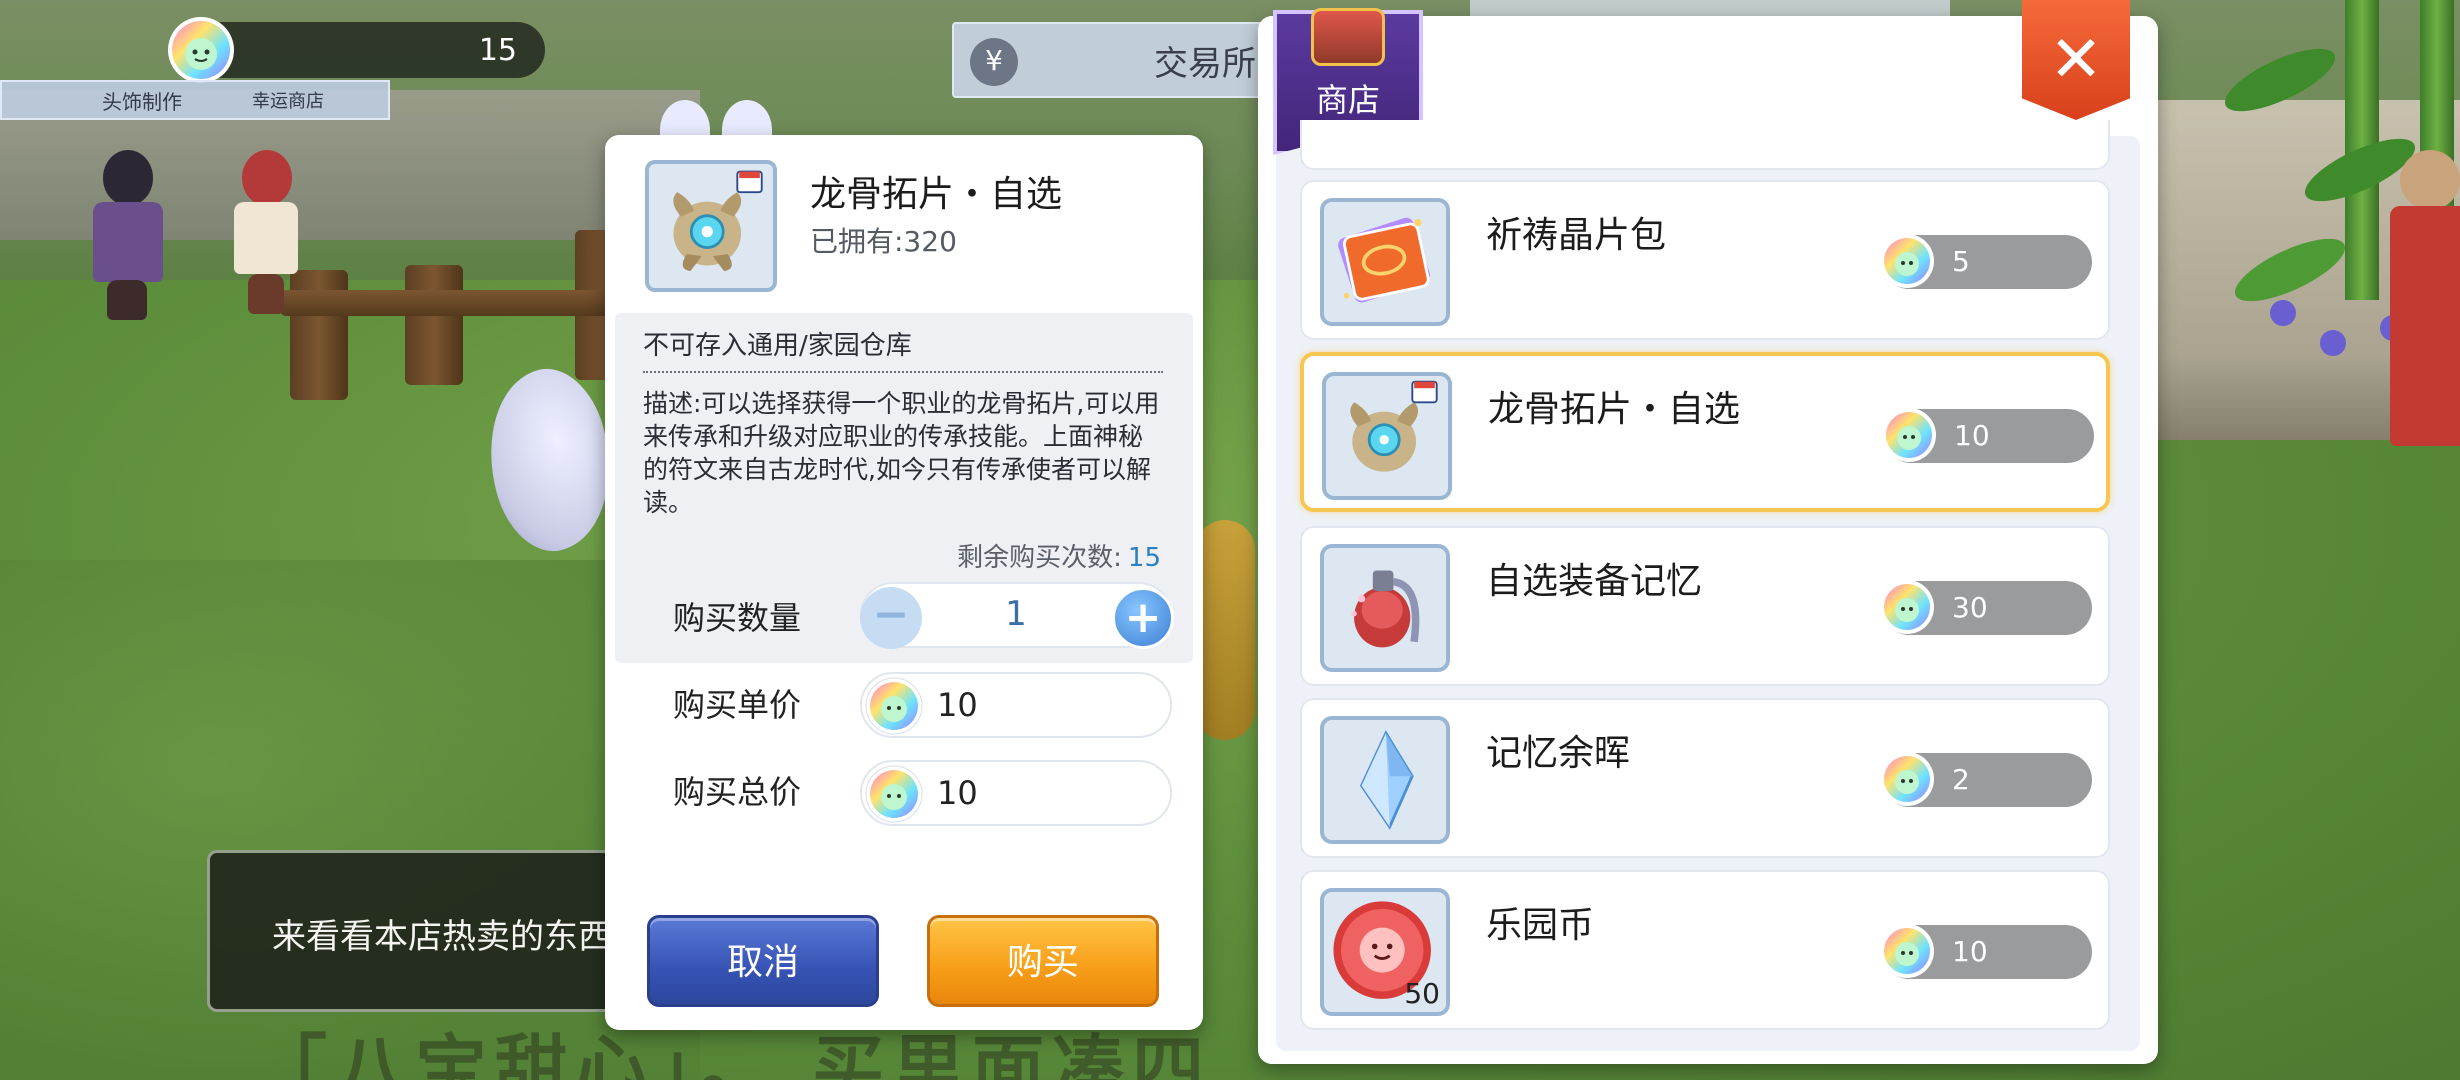  I want to click on remaining-label: 剩余购买次数:, so click(1039, 558).